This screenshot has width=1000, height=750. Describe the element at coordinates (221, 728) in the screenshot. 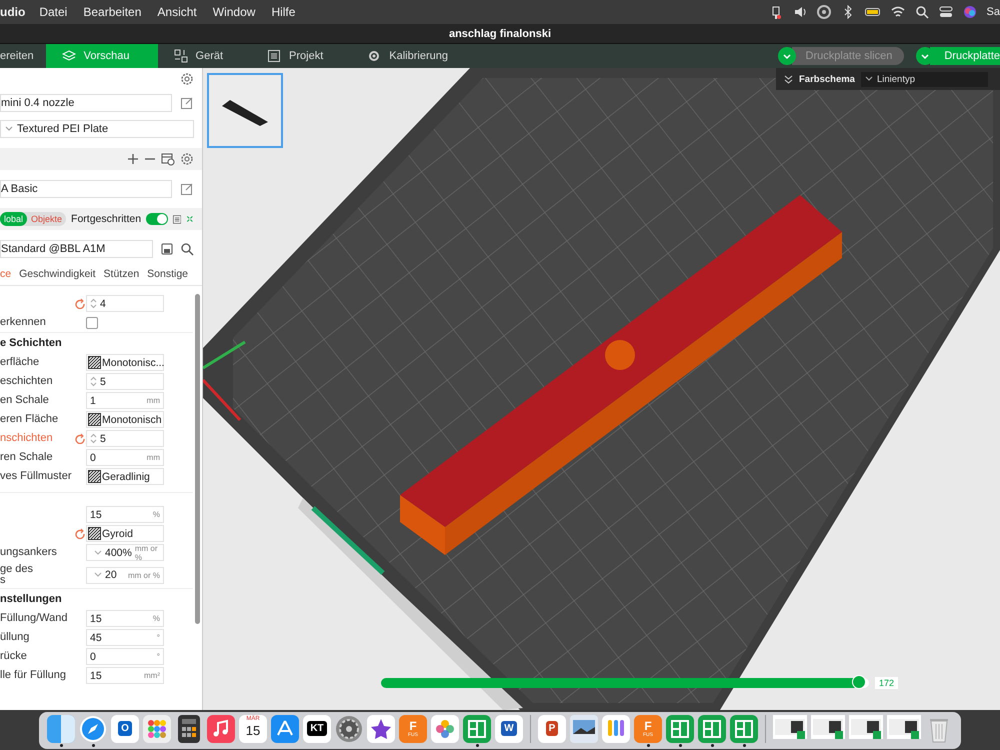

I see `music-note-icon` at that location.